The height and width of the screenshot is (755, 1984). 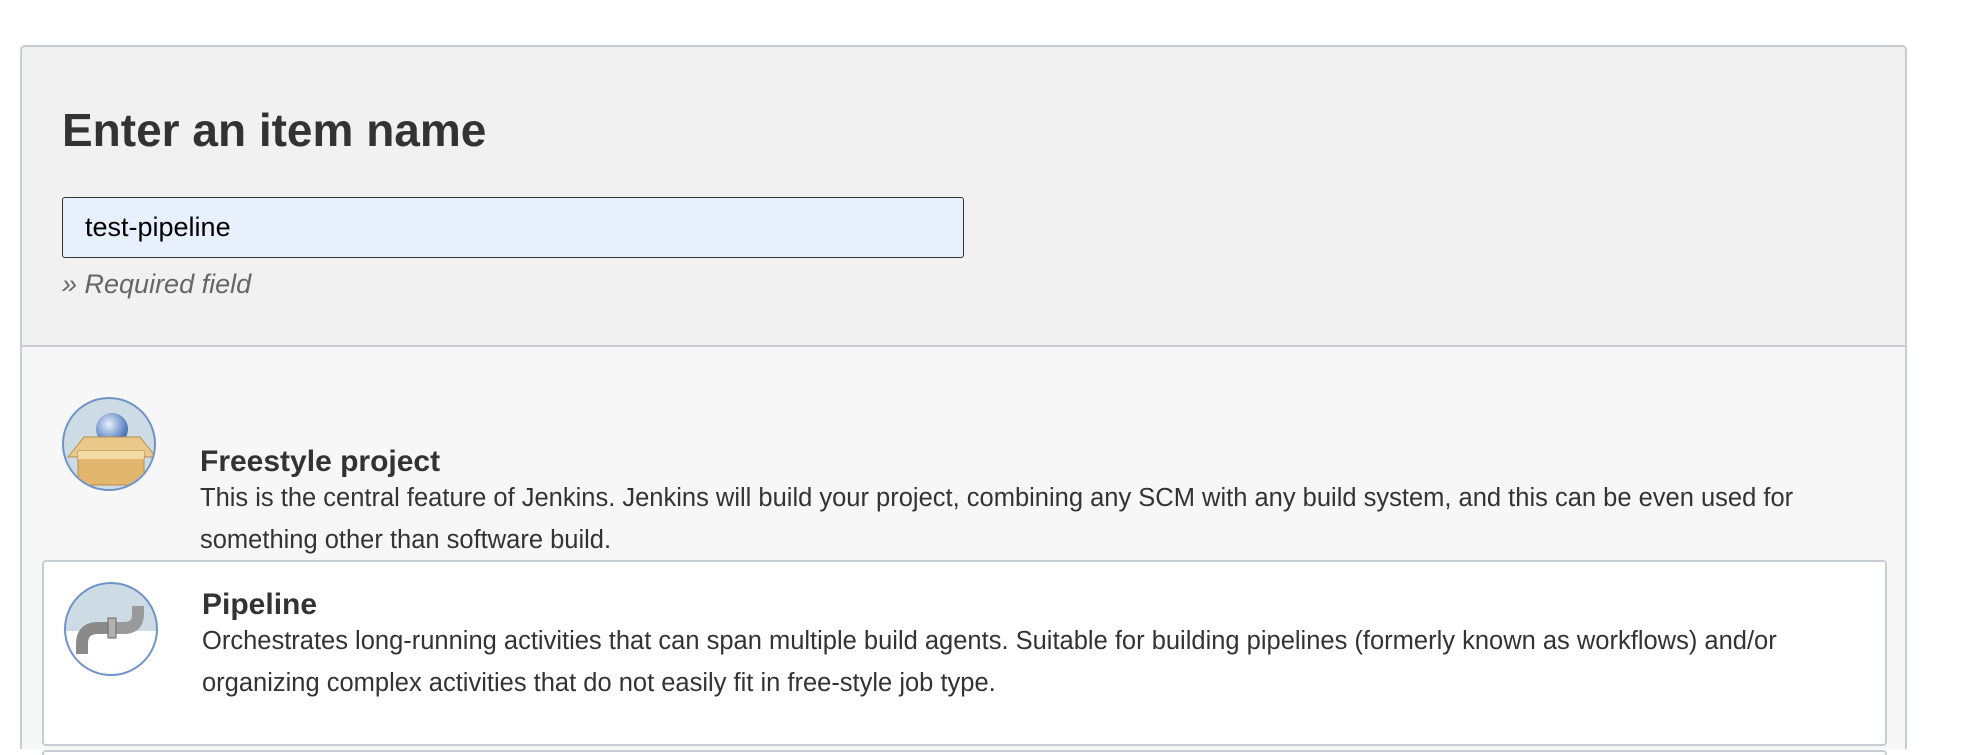 I want to click on pipeline-pipe-icon, so click(x=111, y=629).